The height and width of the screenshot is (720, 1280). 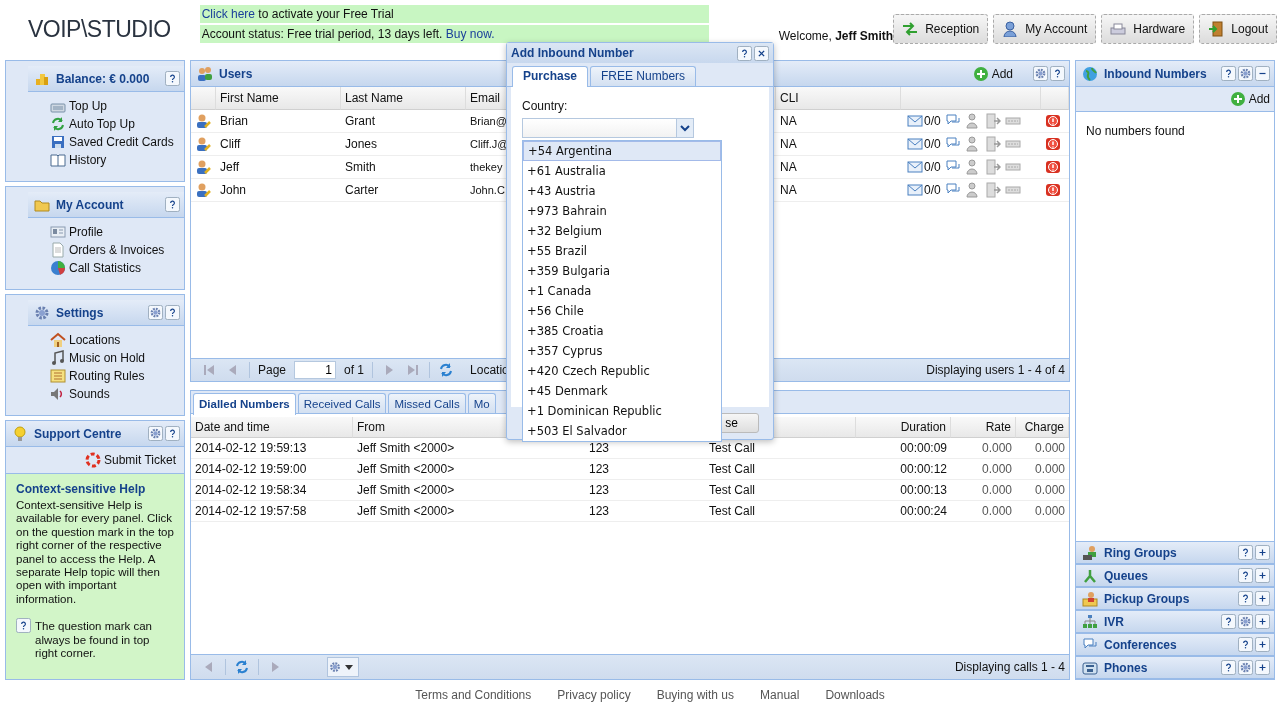 What do you see at coordinates (117, 142) in the screenshot?
I see `menu-item: Saved Credit Cards` at bounding box center [117, 142].